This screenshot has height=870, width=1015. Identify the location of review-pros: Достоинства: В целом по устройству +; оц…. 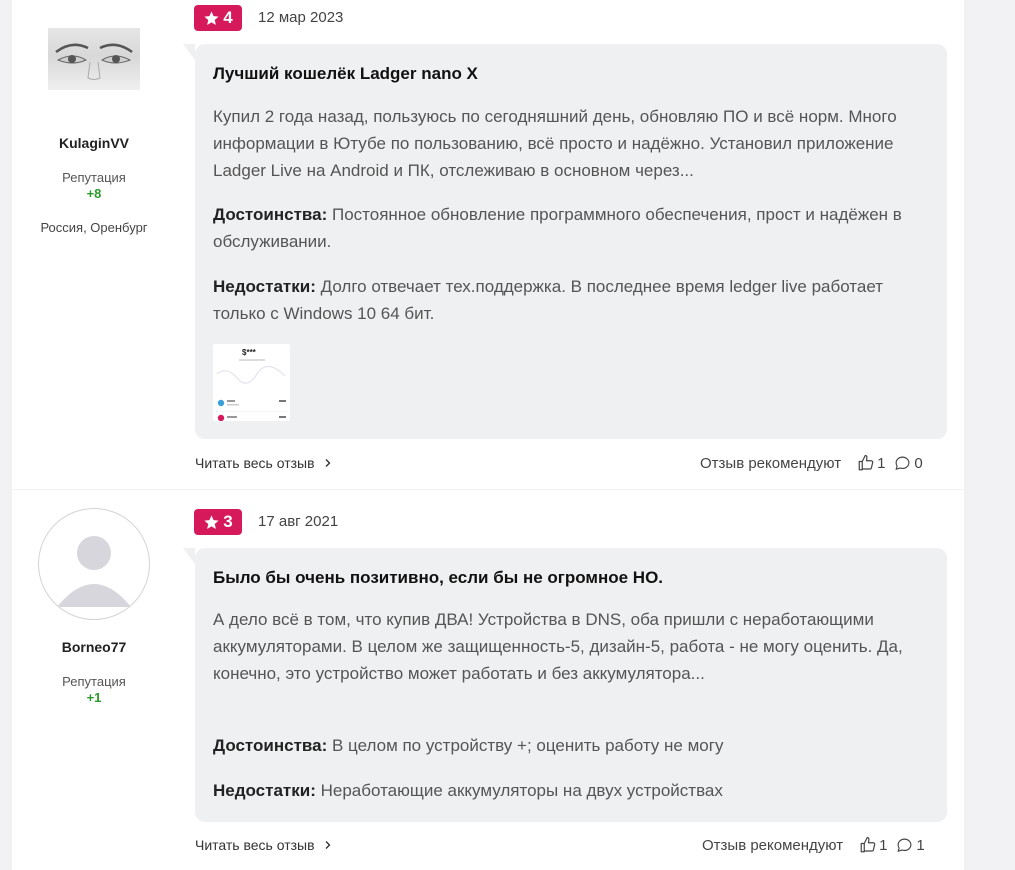
(570, 745).